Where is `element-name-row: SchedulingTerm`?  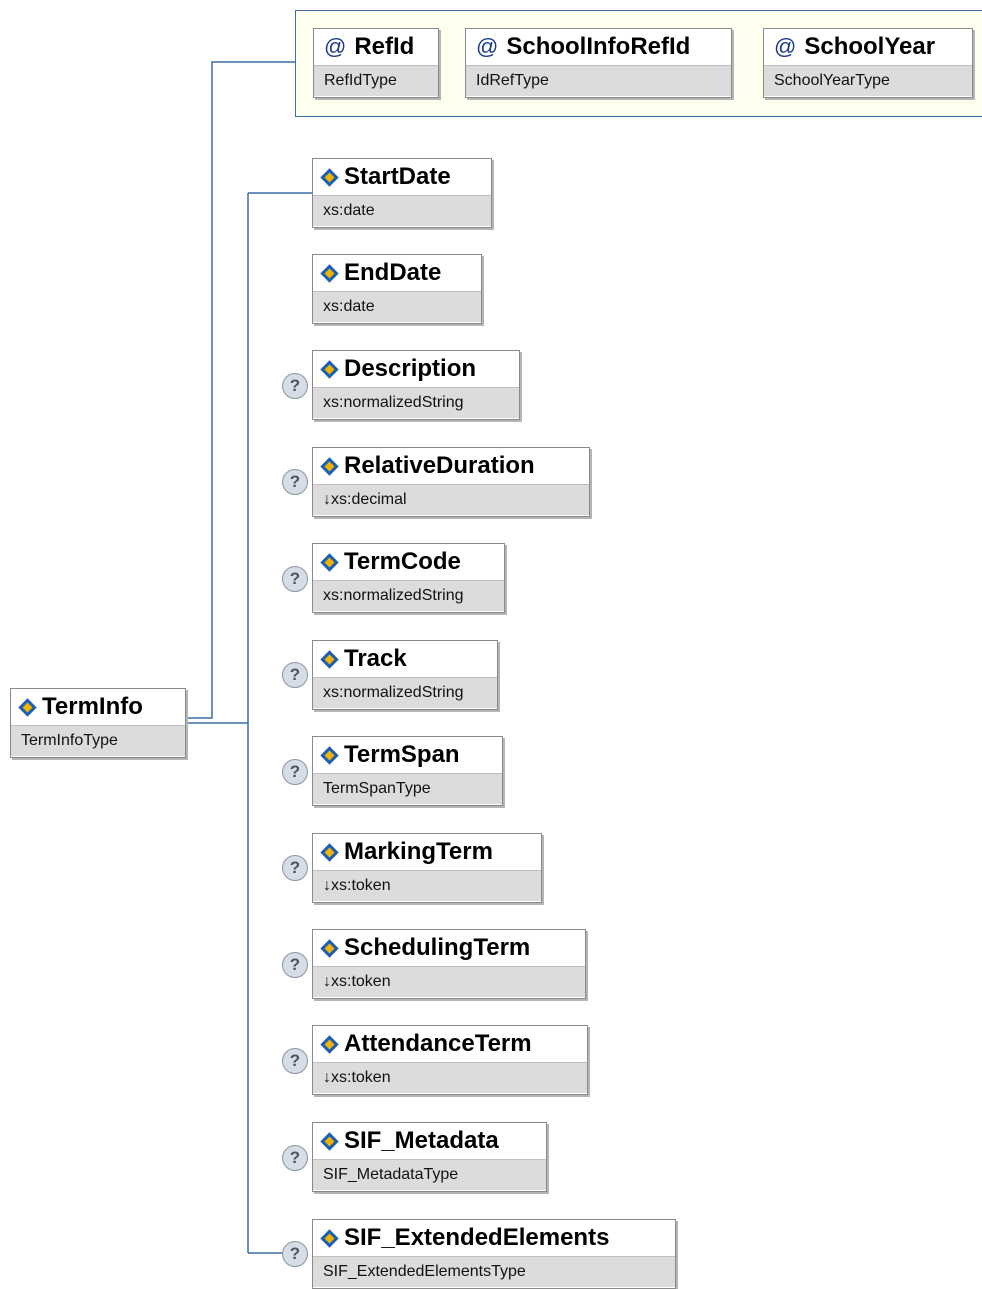
element-name-row: SchedulingTerm is located at coordinates (449, 948).